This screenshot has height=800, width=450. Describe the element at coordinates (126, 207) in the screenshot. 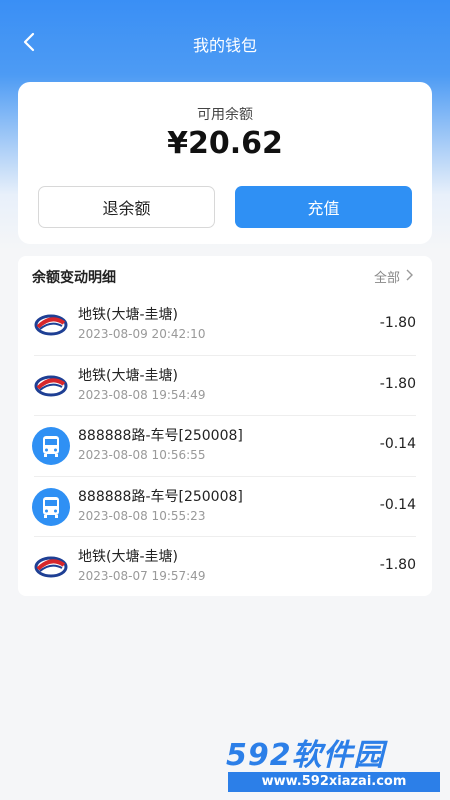

I see `refund-balance-button: 退余额` at that location.